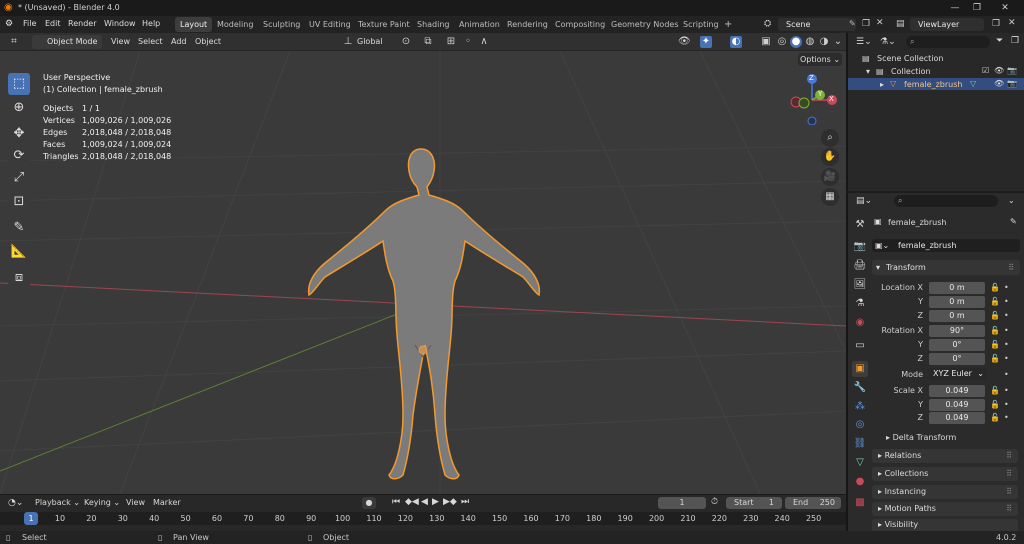 This screenshot has height=544, width=1024. What do you see at coordinates (330, 24) in the screenshot?
I see `tab-uv-editing: UV Editing` at bounding box center [330, 24].